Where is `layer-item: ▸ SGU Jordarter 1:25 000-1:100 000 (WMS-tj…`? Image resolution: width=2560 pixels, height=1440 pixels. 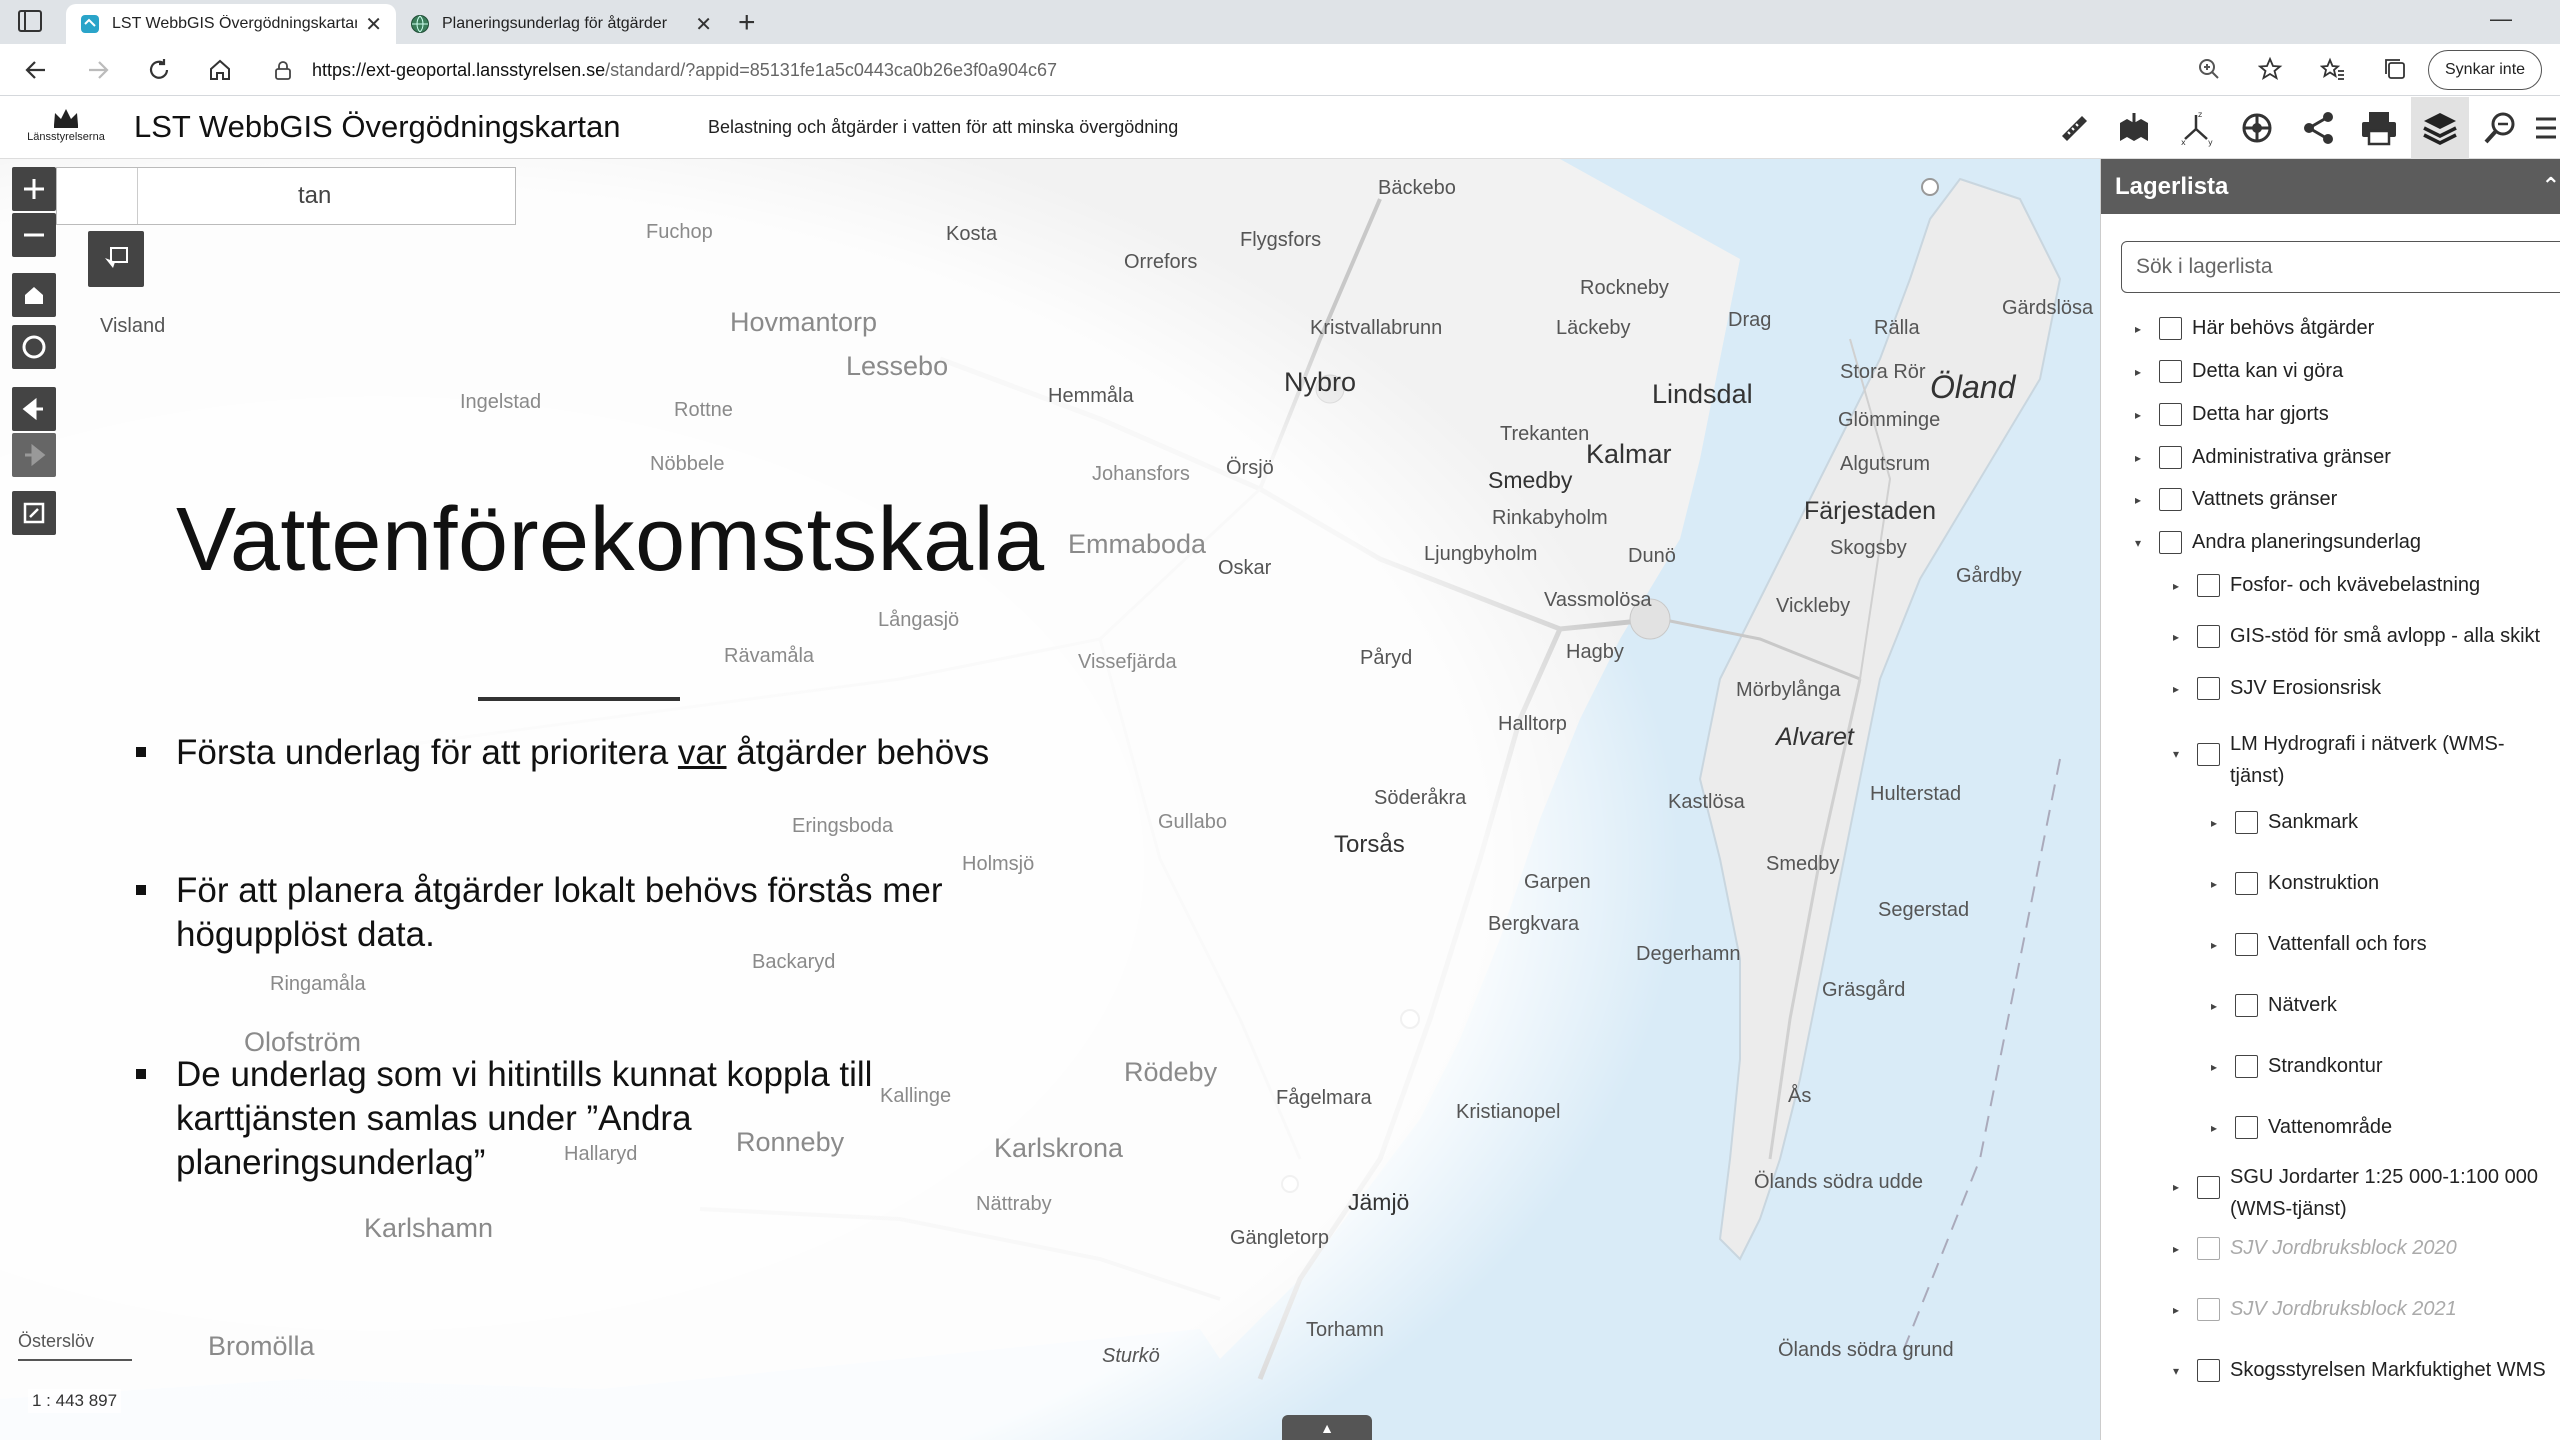 layer-item: ▸ SGU Jordarter 1:25 000-1:100 000 (WMS-tj… is located at coordinates (2355, 1195).